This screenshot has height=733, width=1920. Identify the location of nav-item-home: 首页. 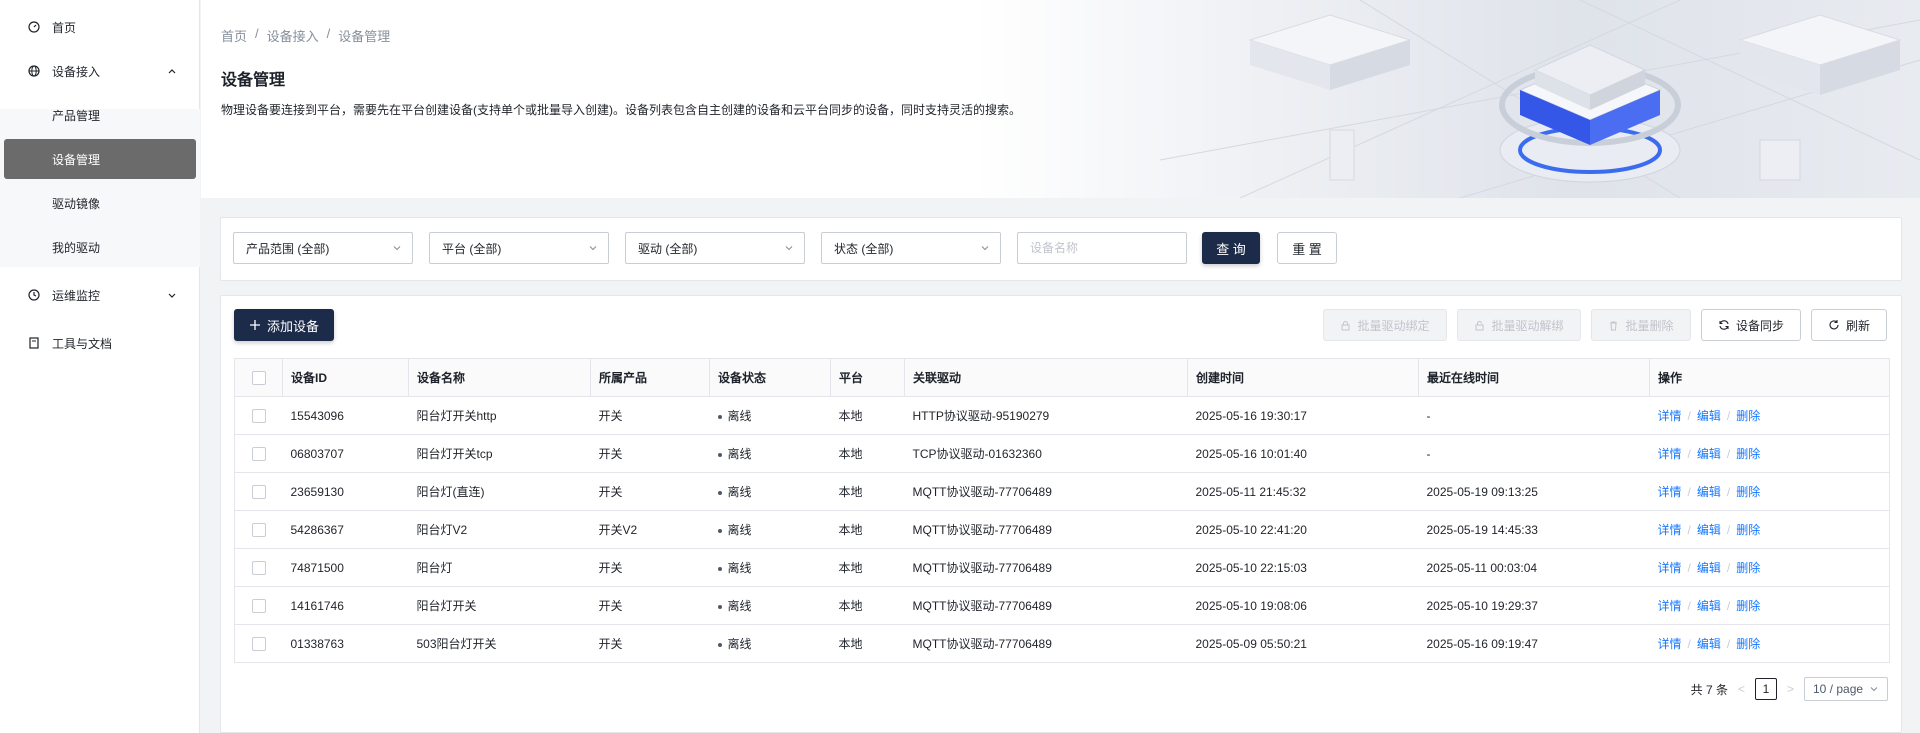
(100, 27).